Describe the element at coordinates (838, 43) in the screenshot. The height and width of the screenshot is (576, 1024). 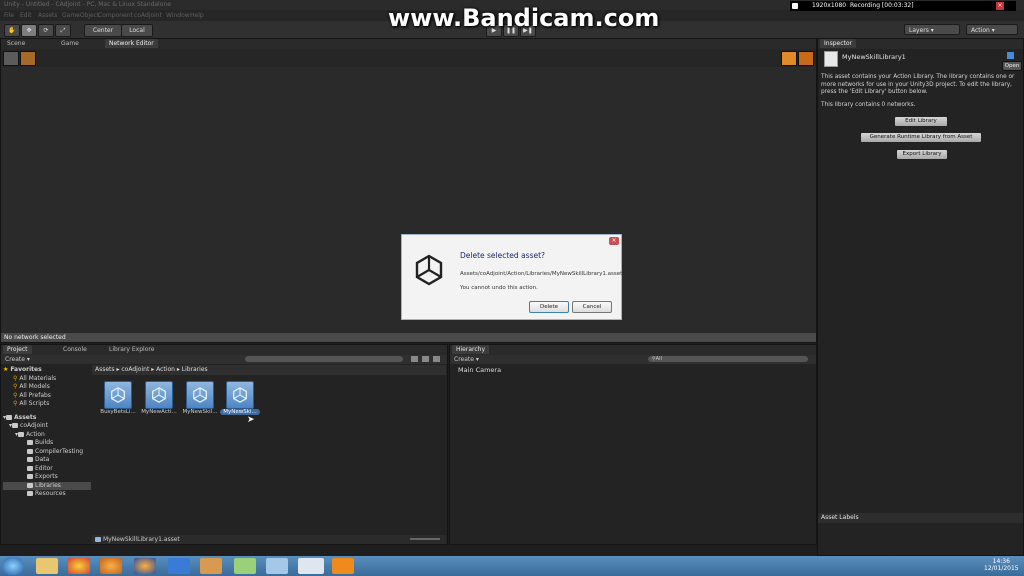
I see `tab-inspector: Inspector` at that location.